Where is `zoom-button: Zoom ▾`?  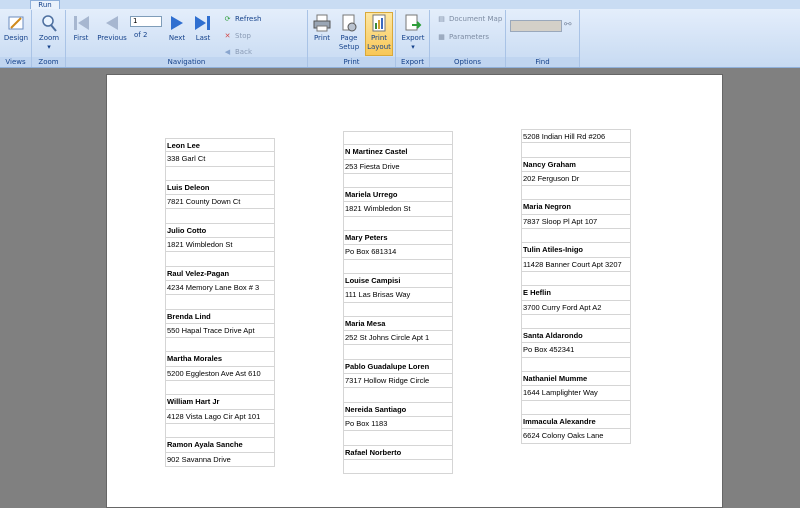 zoom-button: Zoom ▾ is located at coordinates (49, 32).